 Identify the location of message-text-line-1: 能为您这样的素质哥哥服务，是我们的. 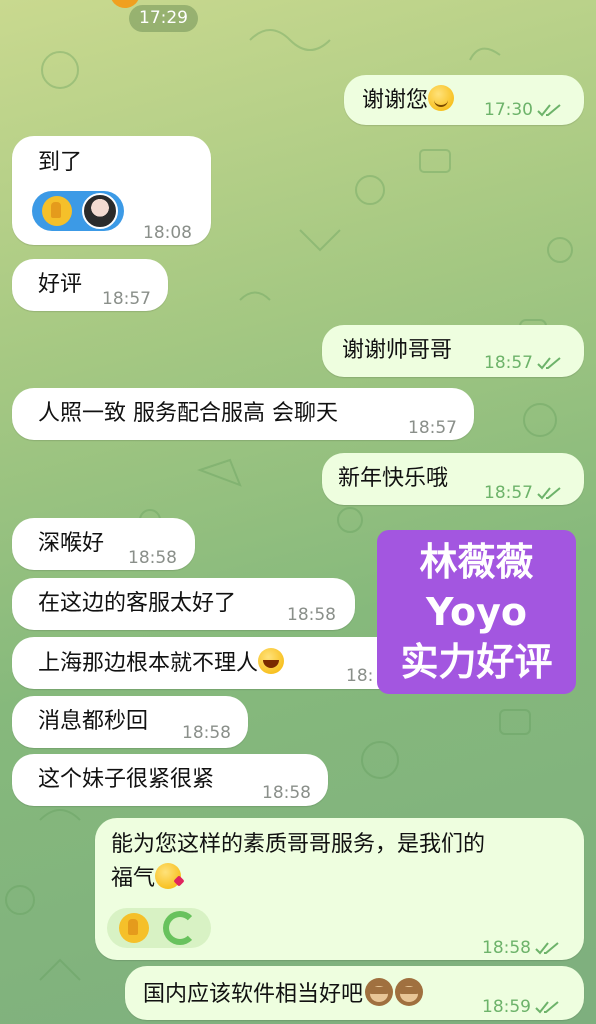
(298, 844).